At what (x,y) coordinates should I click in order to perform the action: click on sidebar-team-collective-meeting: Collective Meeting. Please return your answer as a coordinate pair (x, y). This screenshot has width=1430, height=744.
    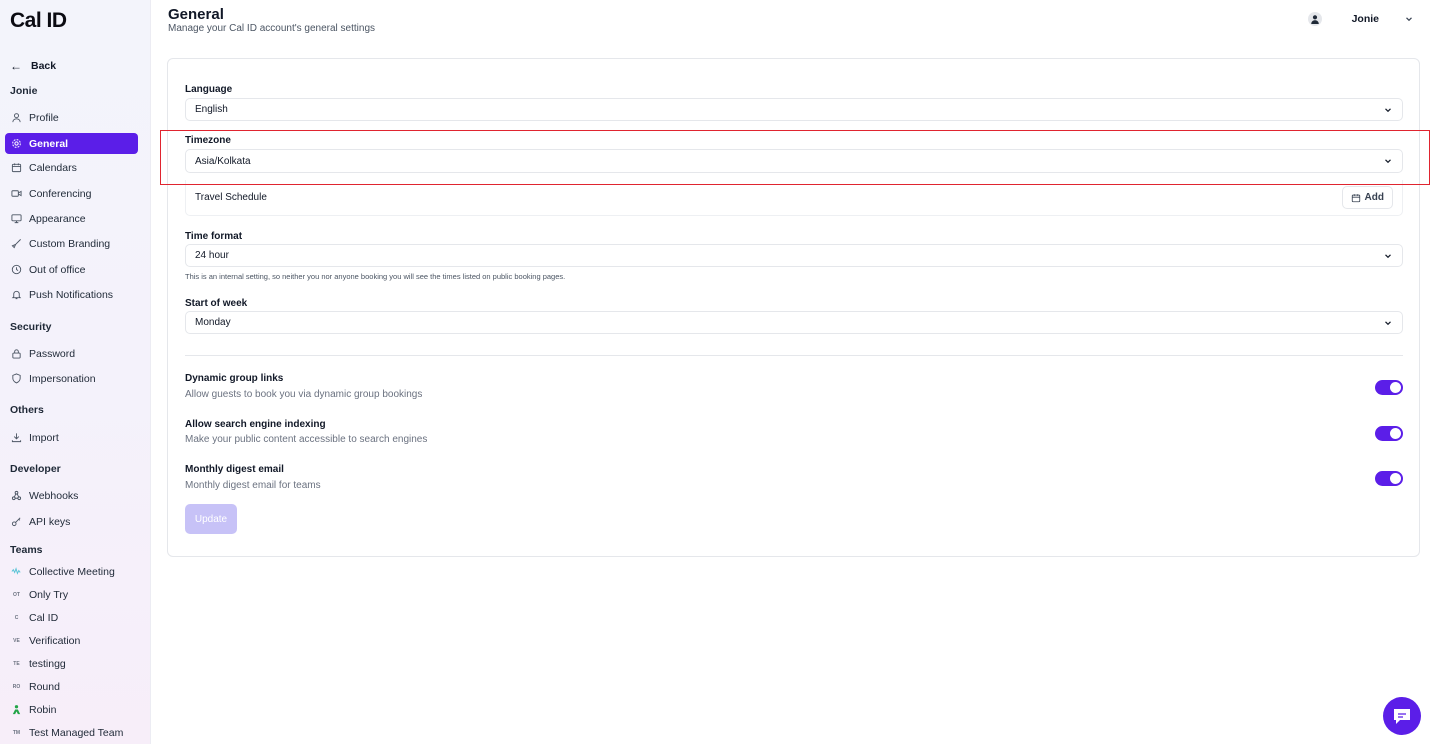
    Looking at the image, I should click on (71, 571).